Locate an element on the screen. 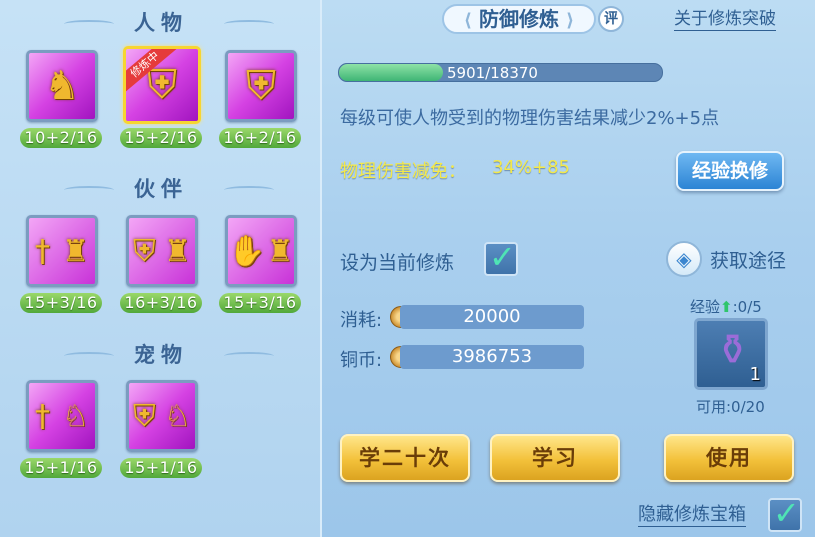 This screenshot has height=537, width=815. sword-tiger-icon: † ♜ is located at coordinates (62, 251).